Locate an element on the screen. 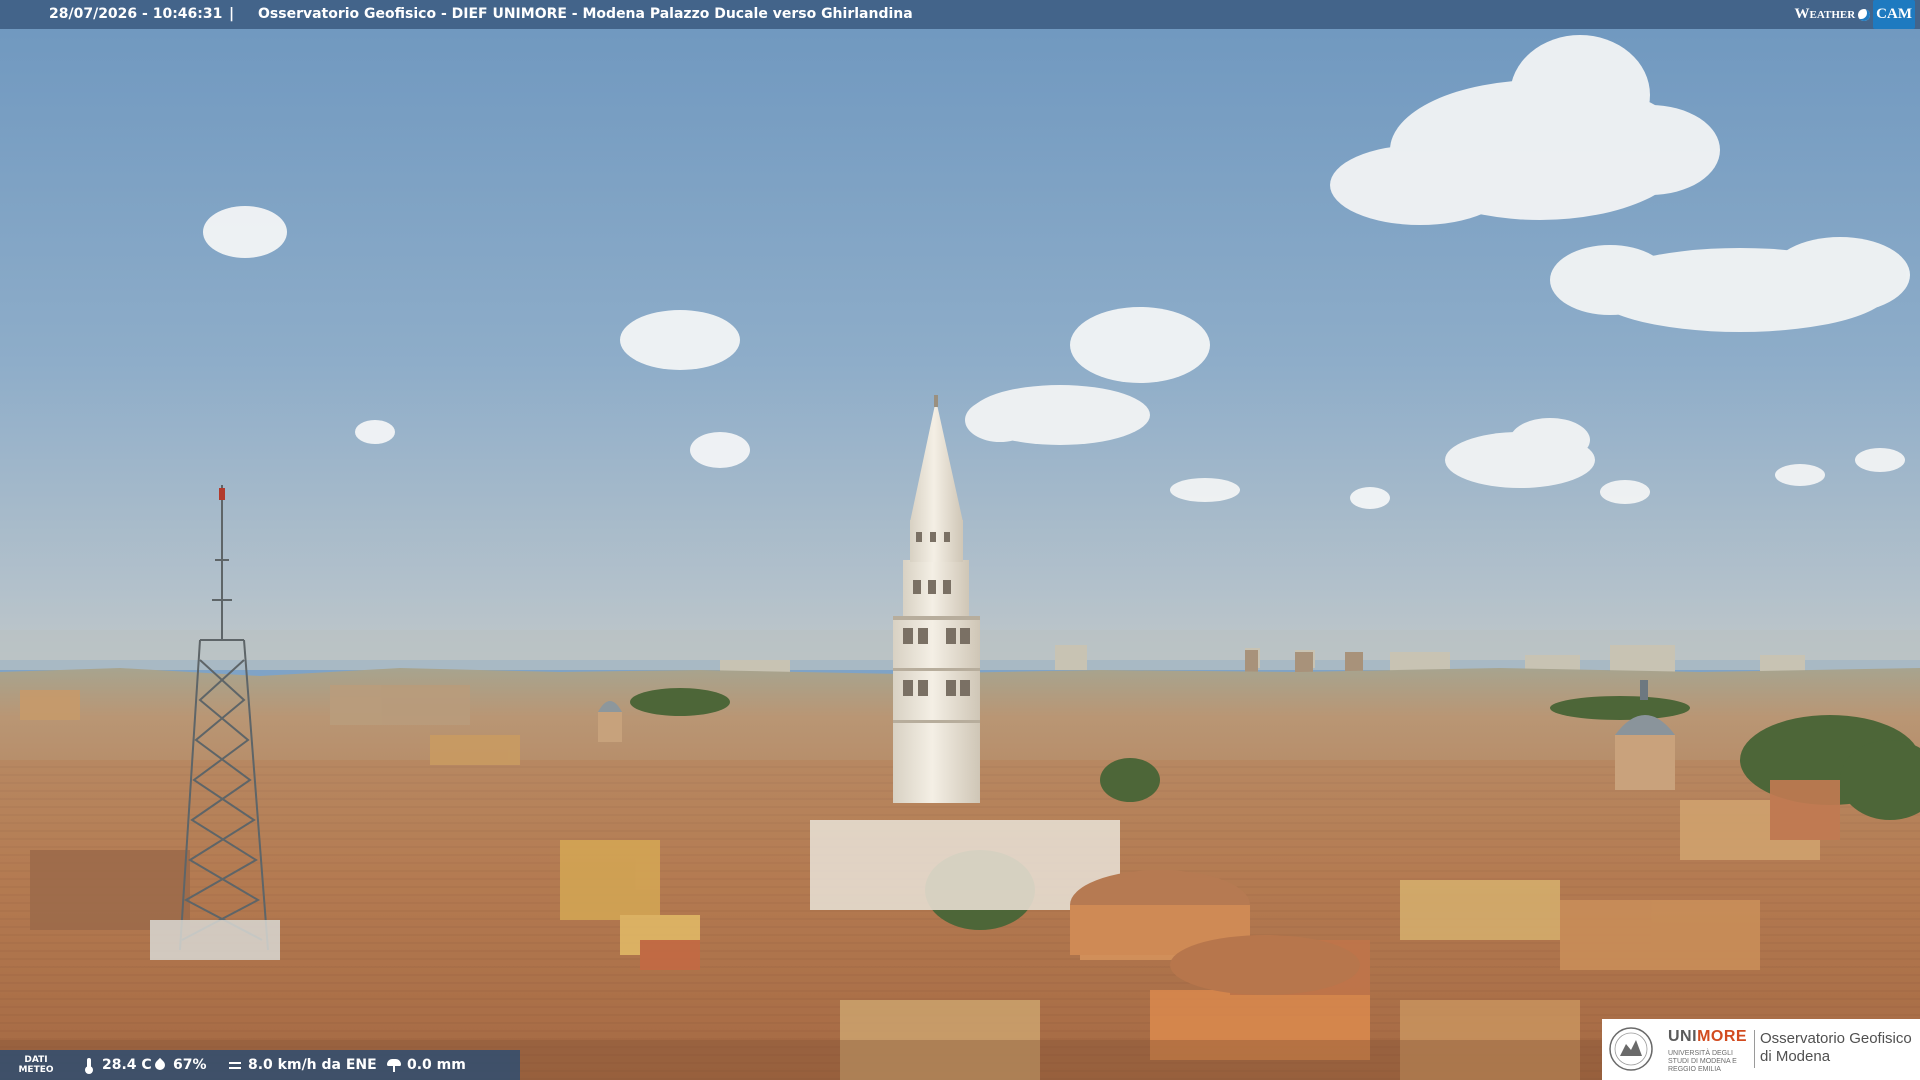  temperature-readout: 28.4 C is located at coordinates (117, 1065).